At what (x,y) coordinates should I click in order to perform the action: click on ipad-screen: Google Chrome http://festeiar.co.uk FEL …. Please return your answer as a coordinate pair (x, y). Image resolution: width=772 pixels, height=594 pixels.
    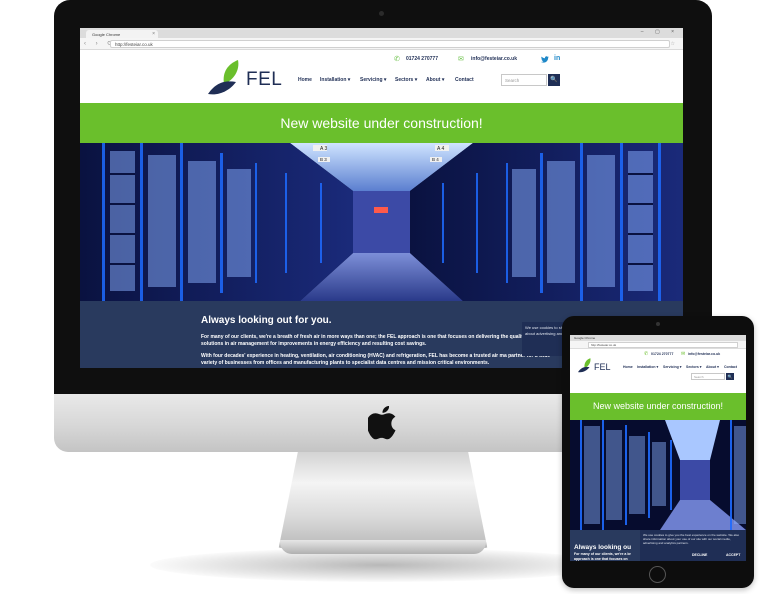
    Looking at the image, I should click on (658, 448).